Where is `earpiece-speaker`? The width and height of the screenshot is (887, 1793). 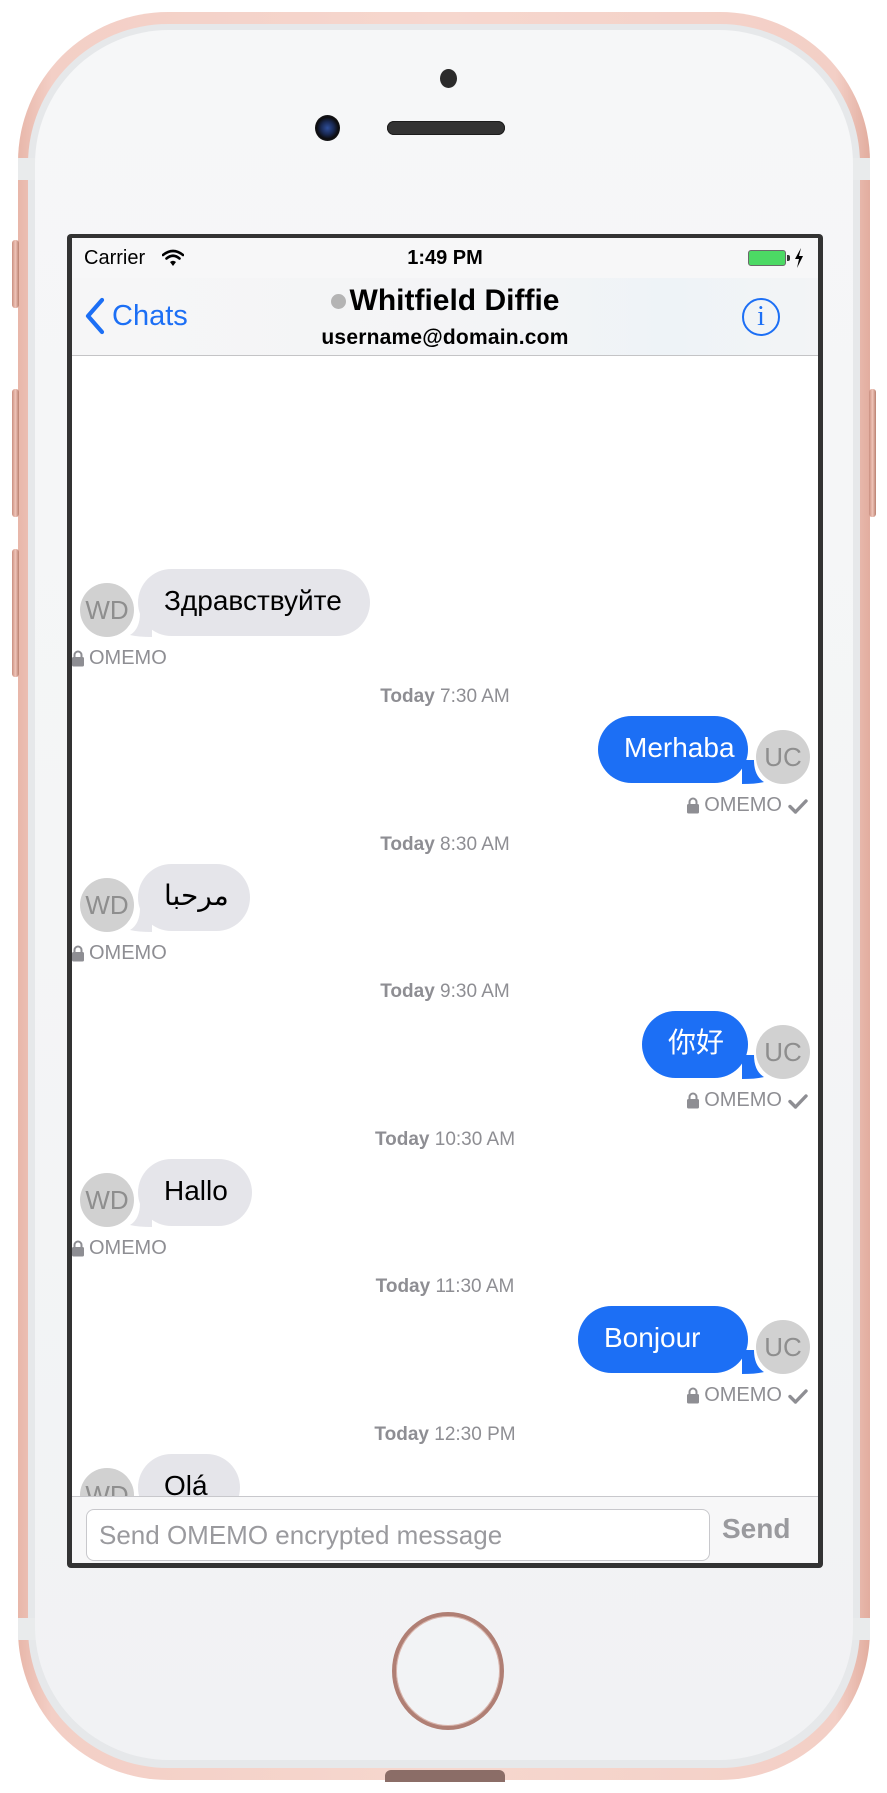
earpiece-speaker is located at coordinates (446, 128).